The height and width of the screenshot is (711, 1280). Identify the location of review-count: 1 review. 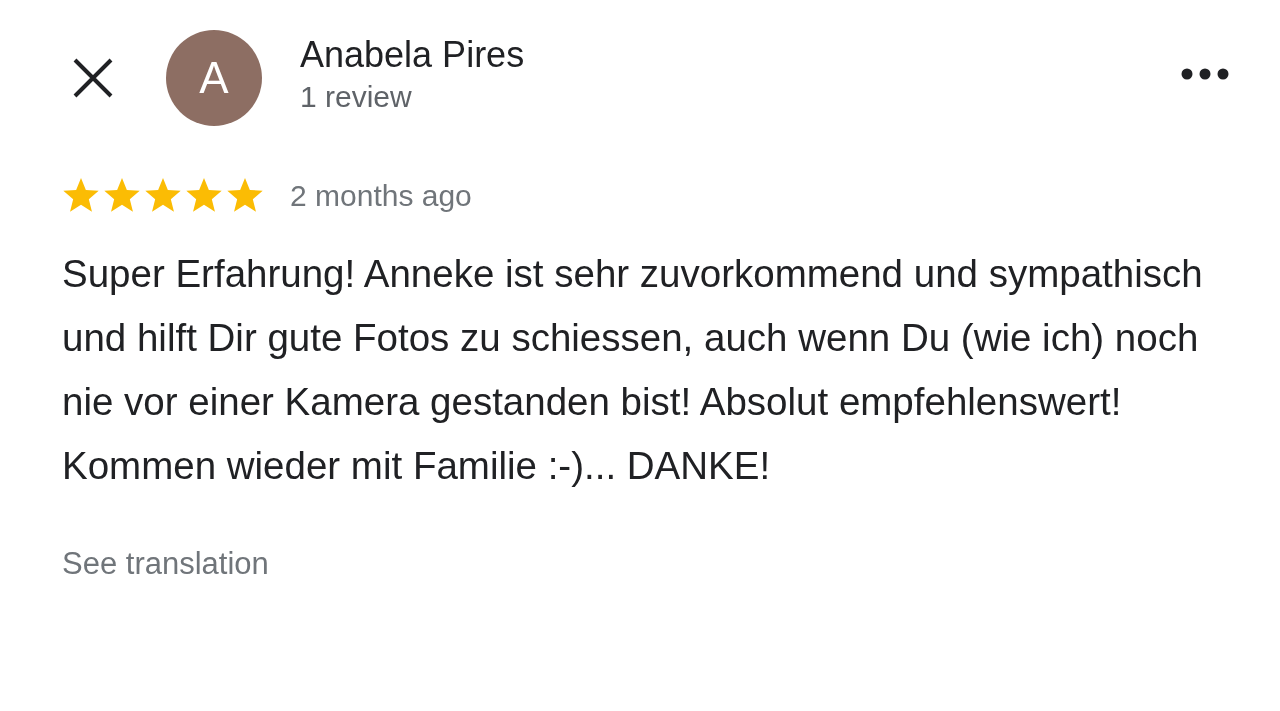
(356, 97).